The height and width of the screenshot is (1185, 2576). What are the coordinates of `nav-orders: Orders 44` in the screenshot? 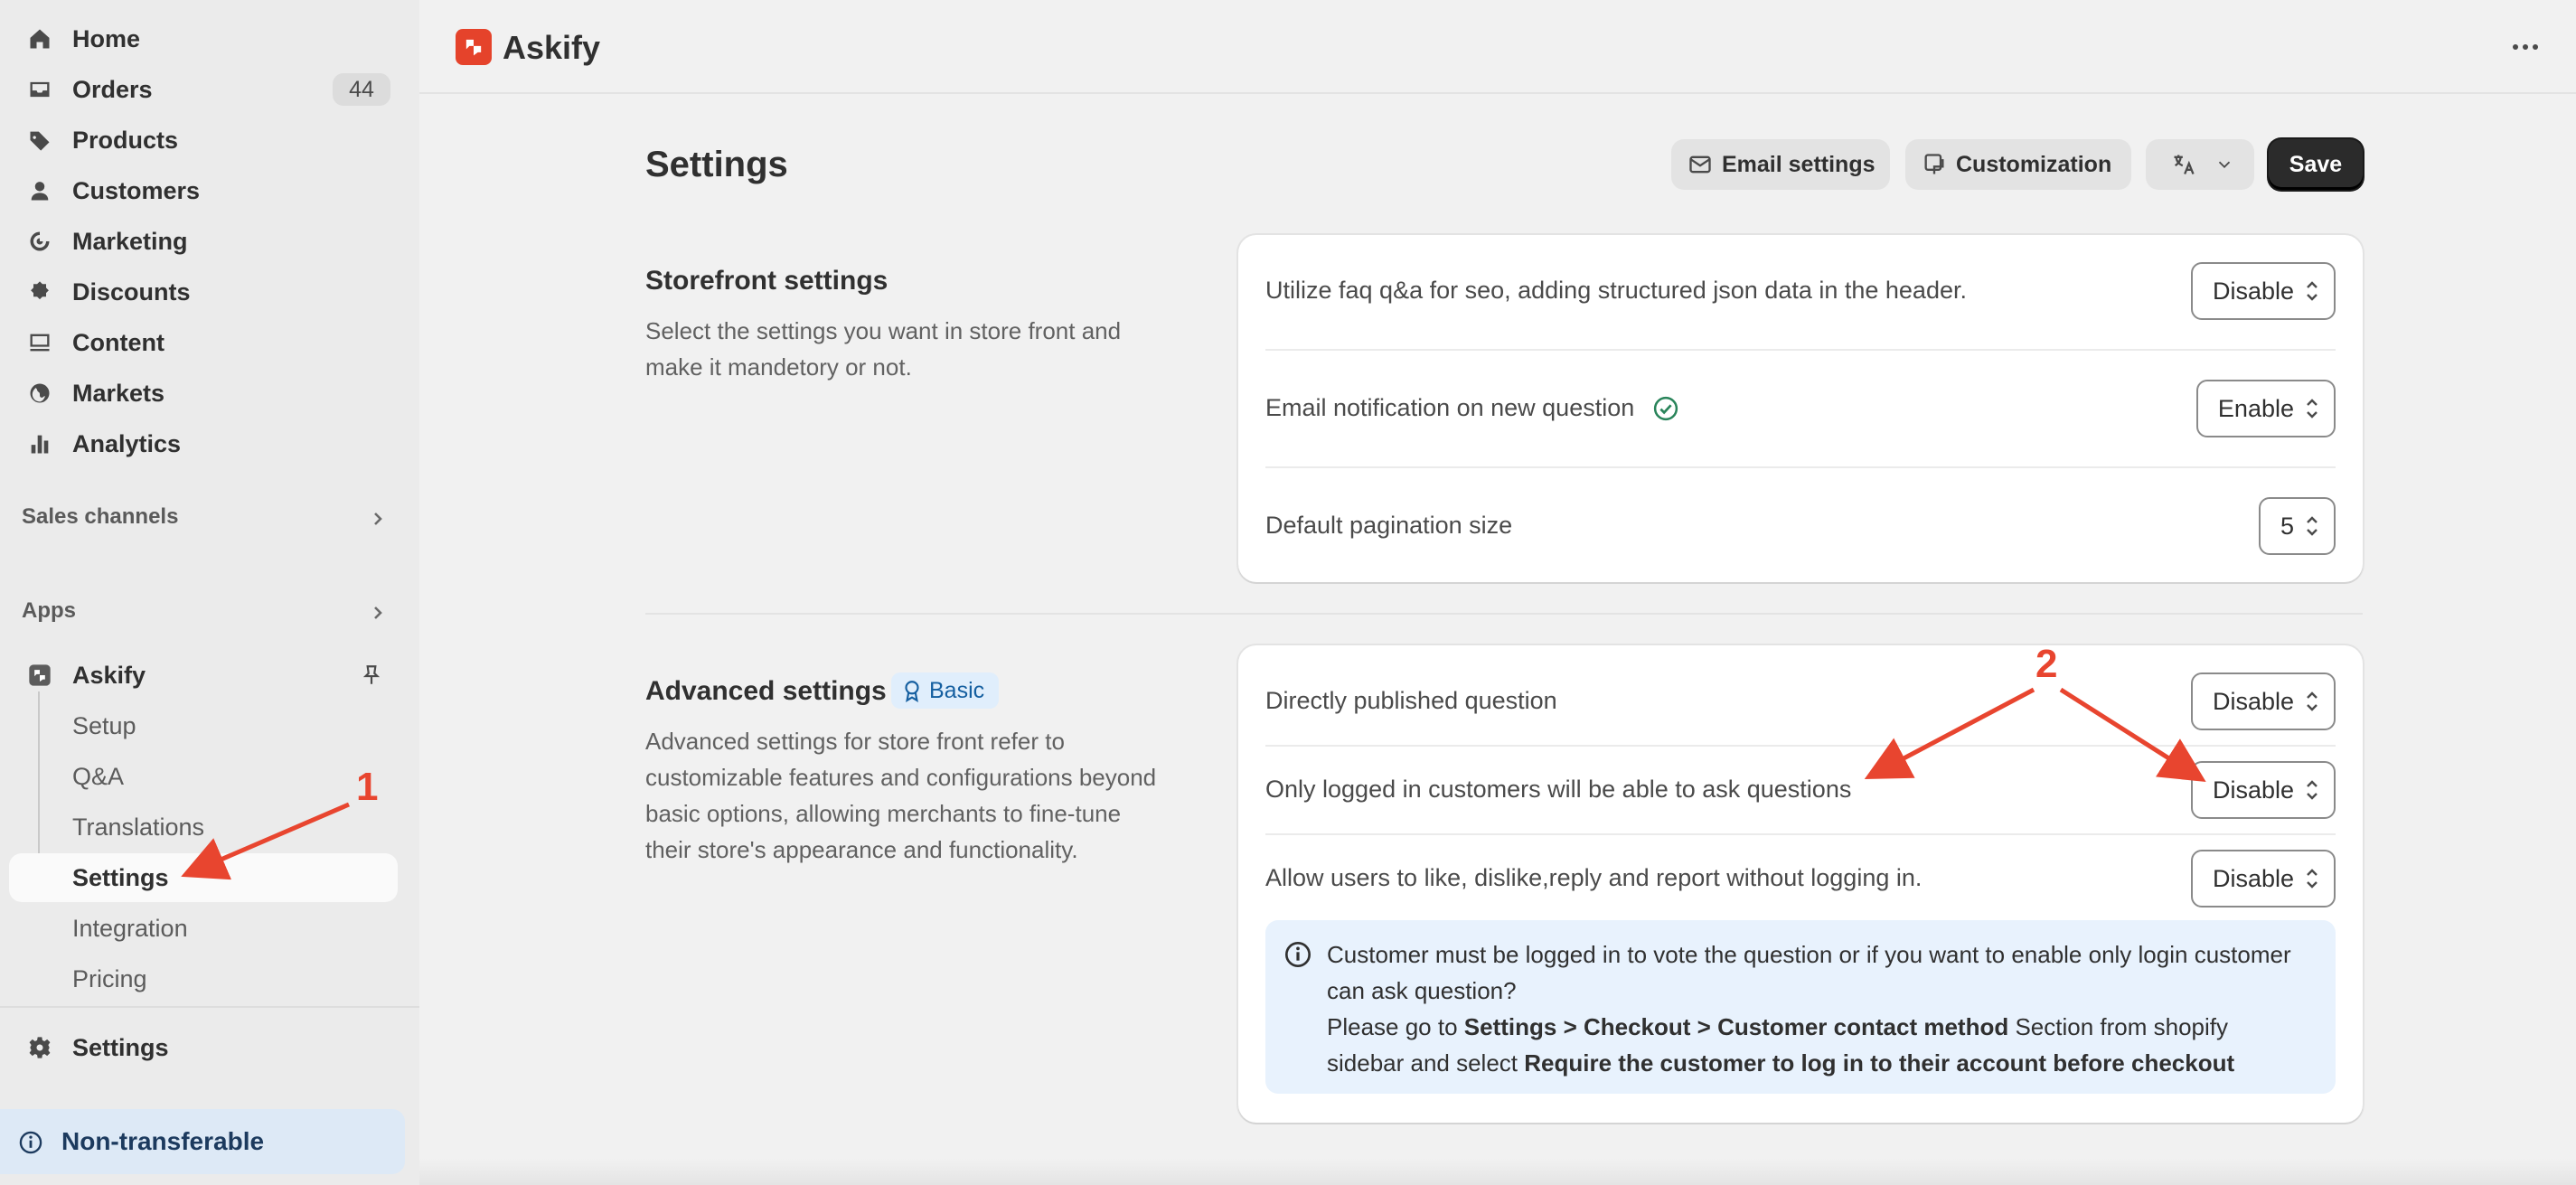 It's located at (204, 89).